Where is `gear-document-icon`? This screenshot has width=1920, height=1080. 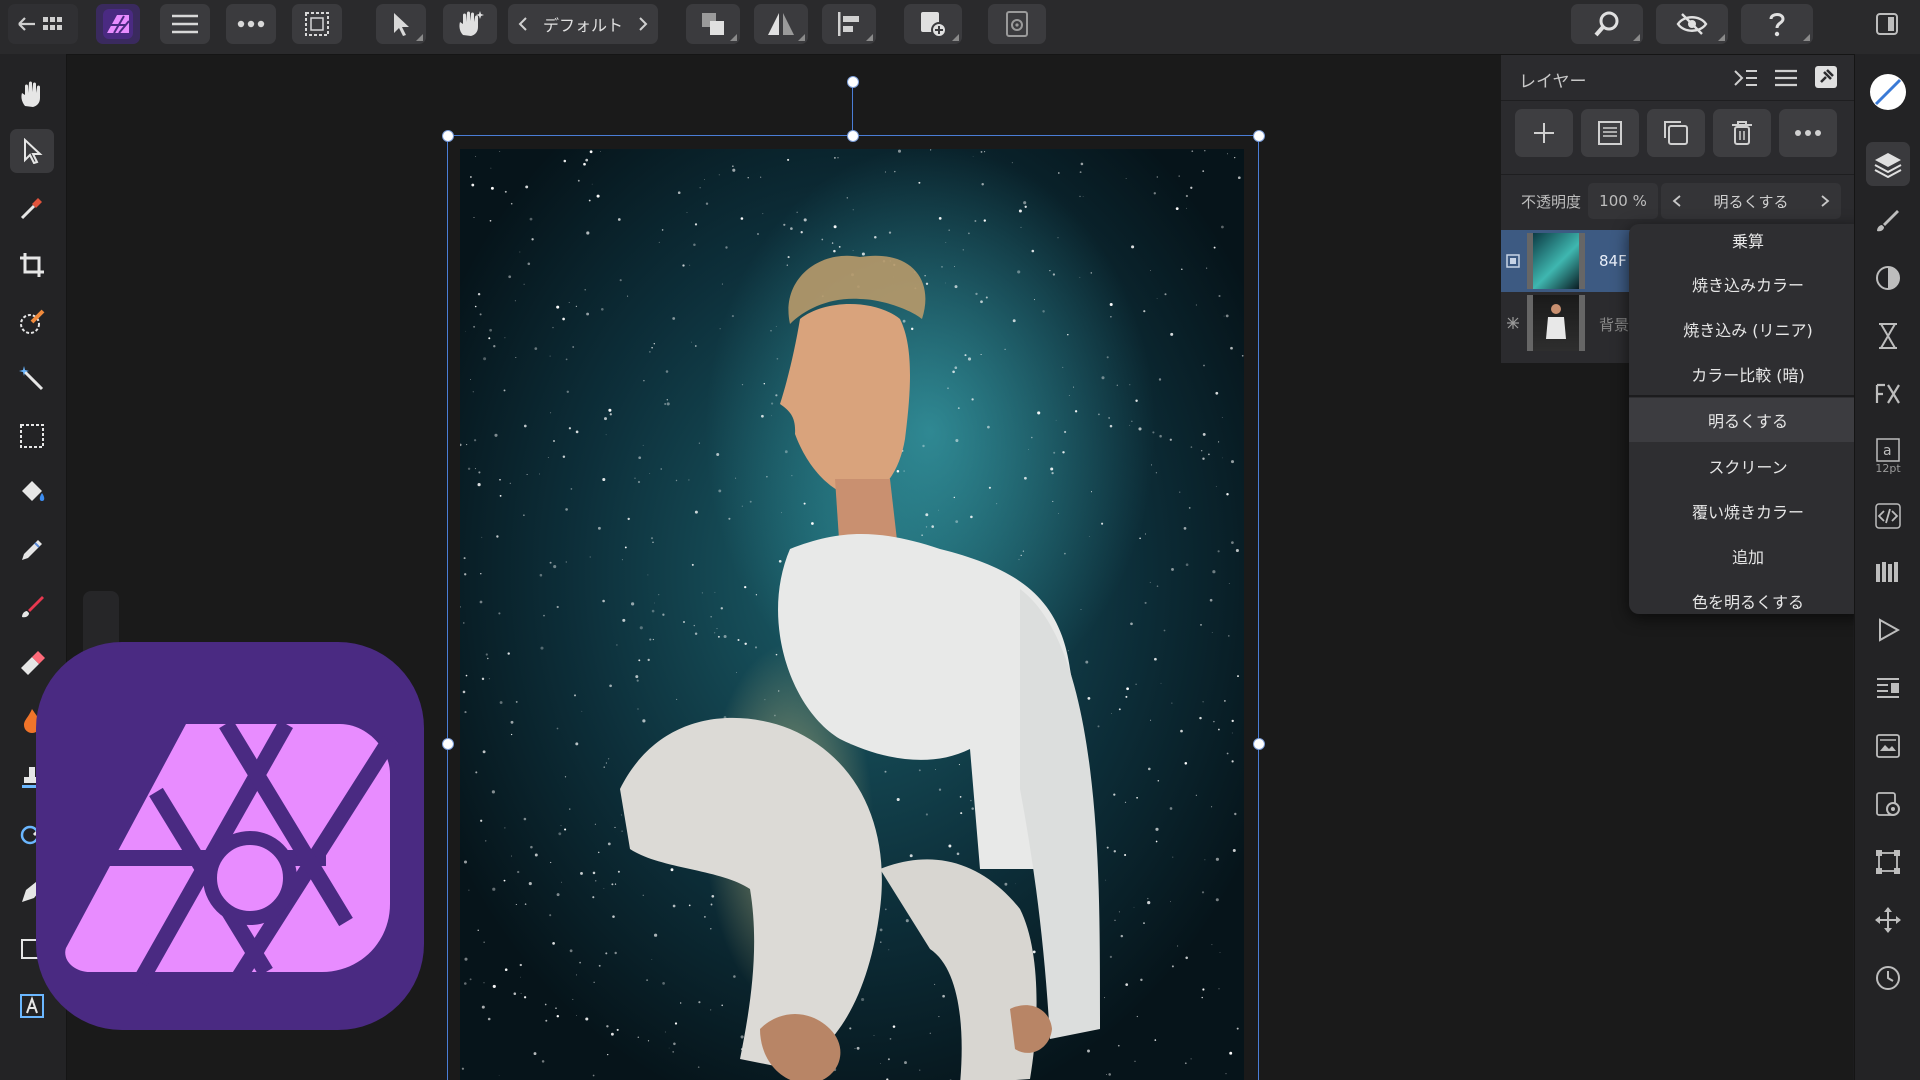 gear-document-icon is located at coordinates (1888, 804).